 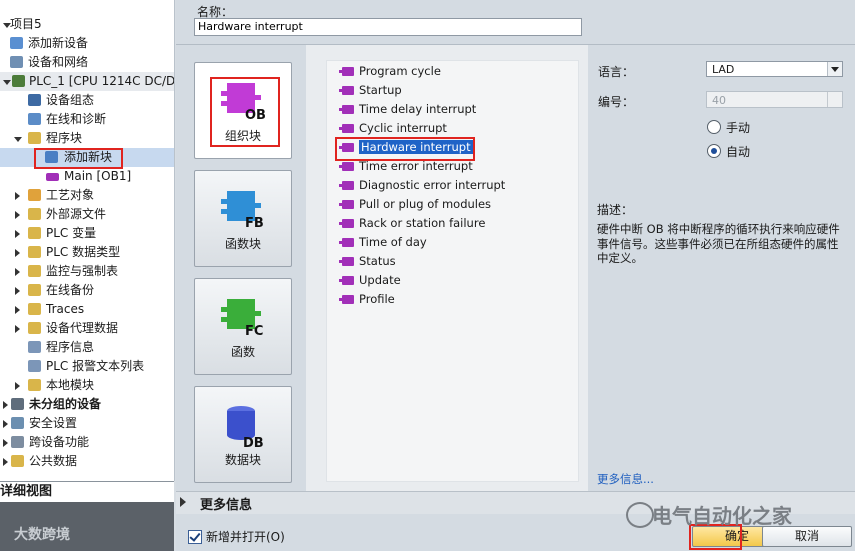 What do you see at coordinates (640, 515) in the screenshot?
I see `wechat-icon` at bounding box center [640, 515].